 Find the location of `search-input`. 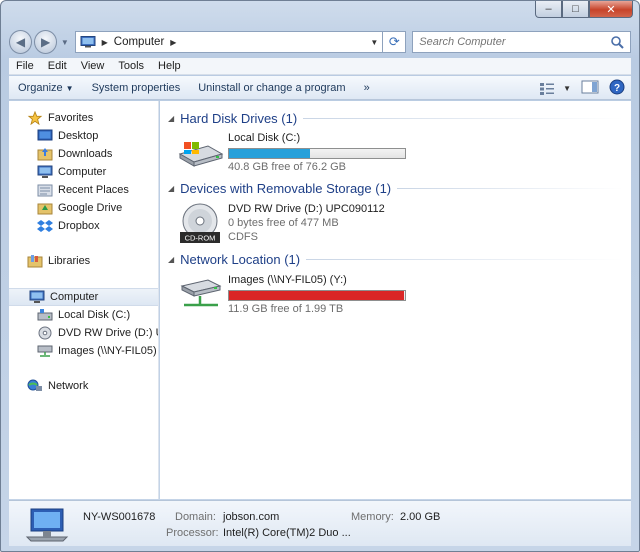

search-input is located at coordinates (514, 42).